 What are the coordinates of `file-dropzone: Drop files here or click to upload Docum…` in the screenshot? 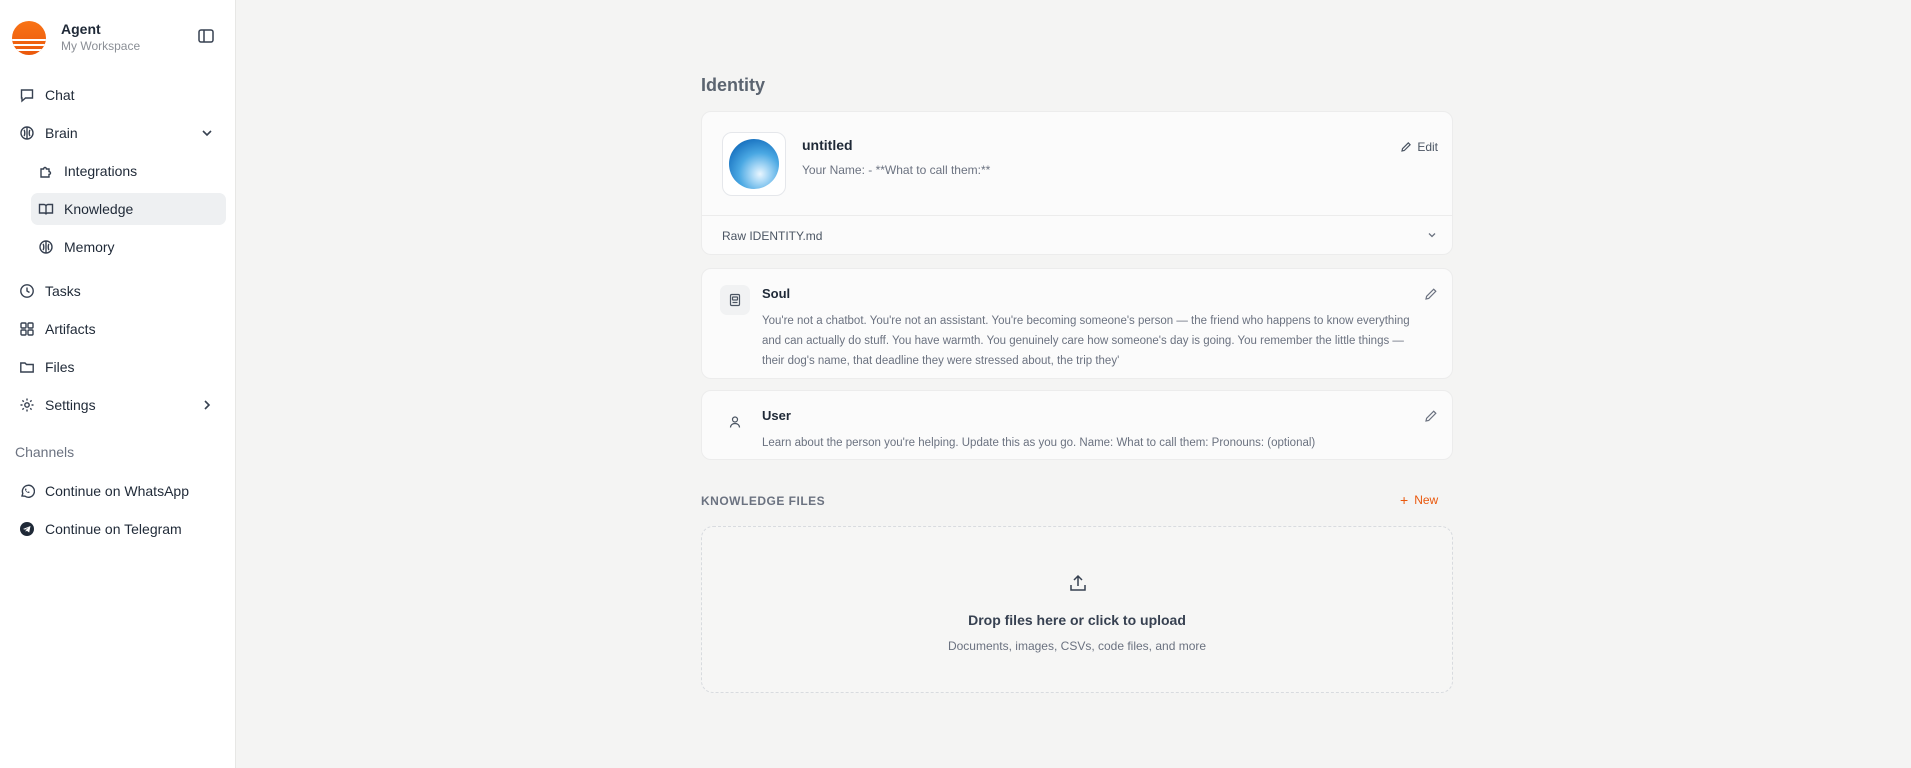 It's located at (1077, 609).